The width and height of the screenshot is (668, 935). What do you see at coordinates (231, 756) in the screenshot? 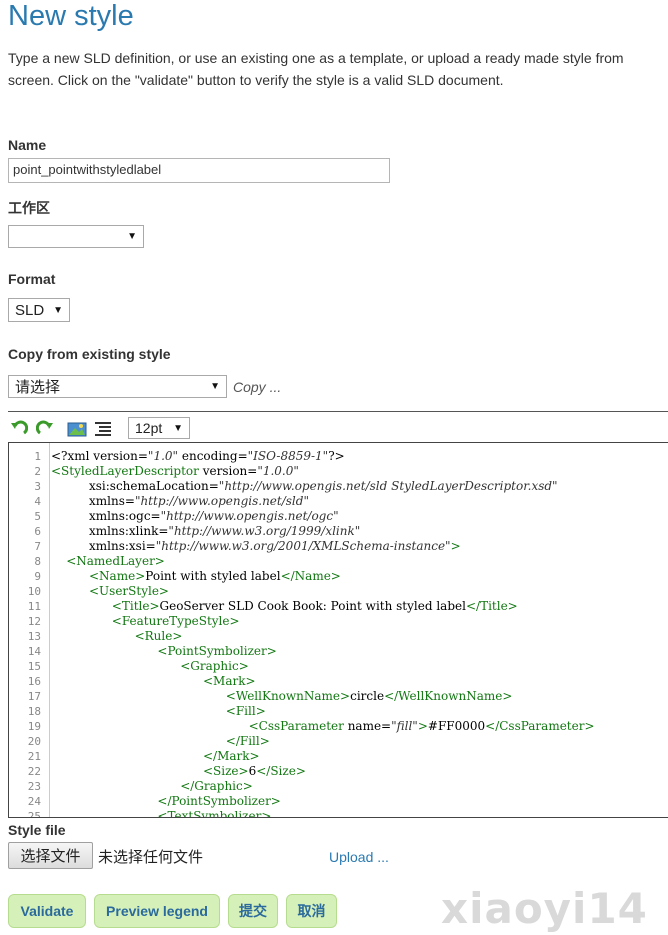
I see `code-text: </Mark>` at bounding box center [231, 756].